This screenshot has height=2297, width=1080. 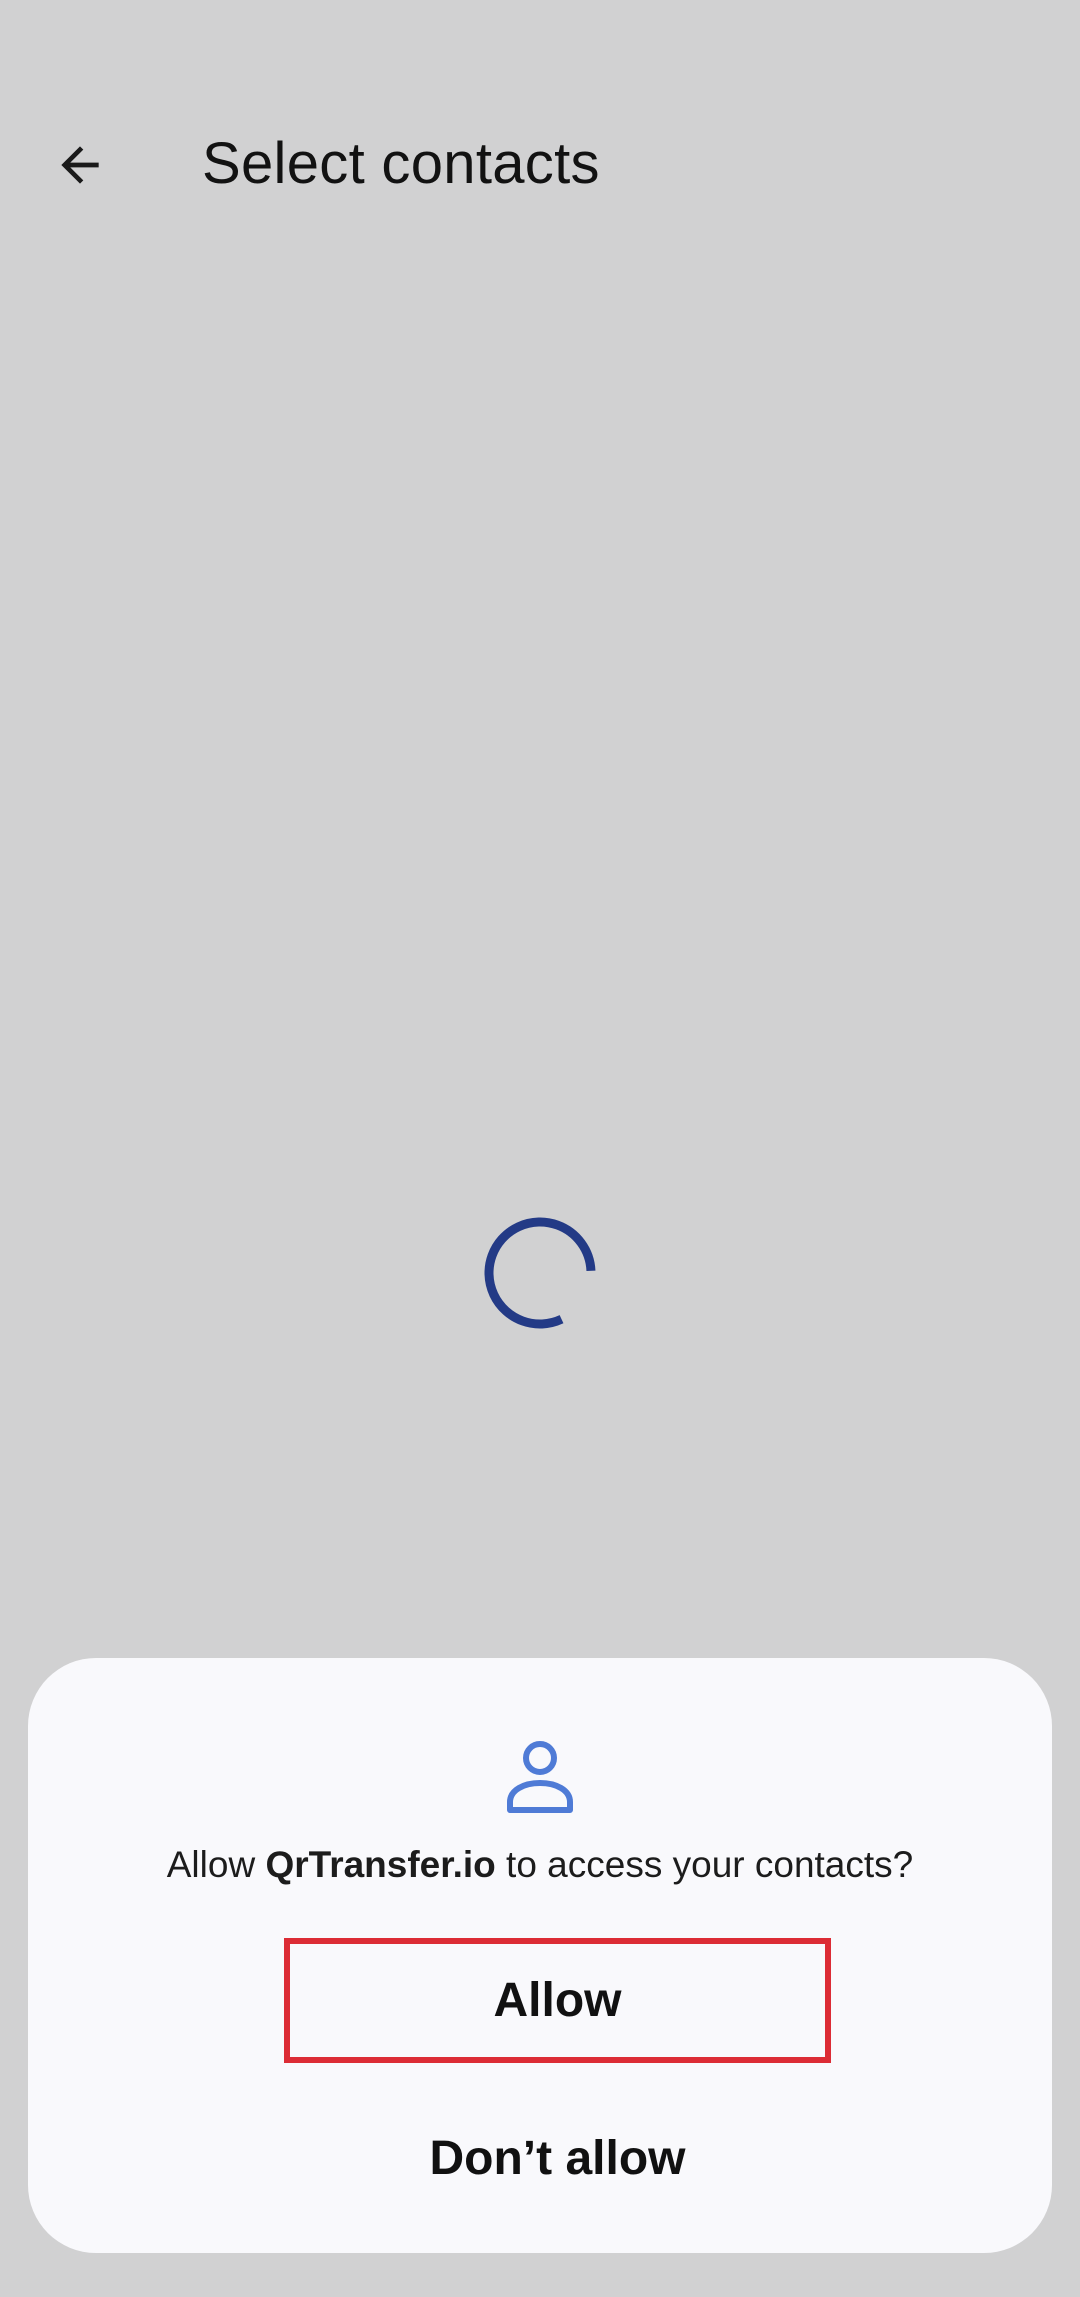 I want to click on loading-spinner, so click(x=540, y=1273).